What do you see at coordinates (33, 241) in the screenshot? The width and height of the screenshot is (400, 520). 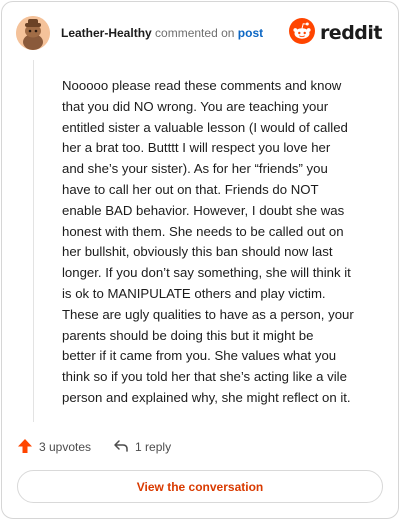 I see `thread-line` at bounding box center [33, 241].